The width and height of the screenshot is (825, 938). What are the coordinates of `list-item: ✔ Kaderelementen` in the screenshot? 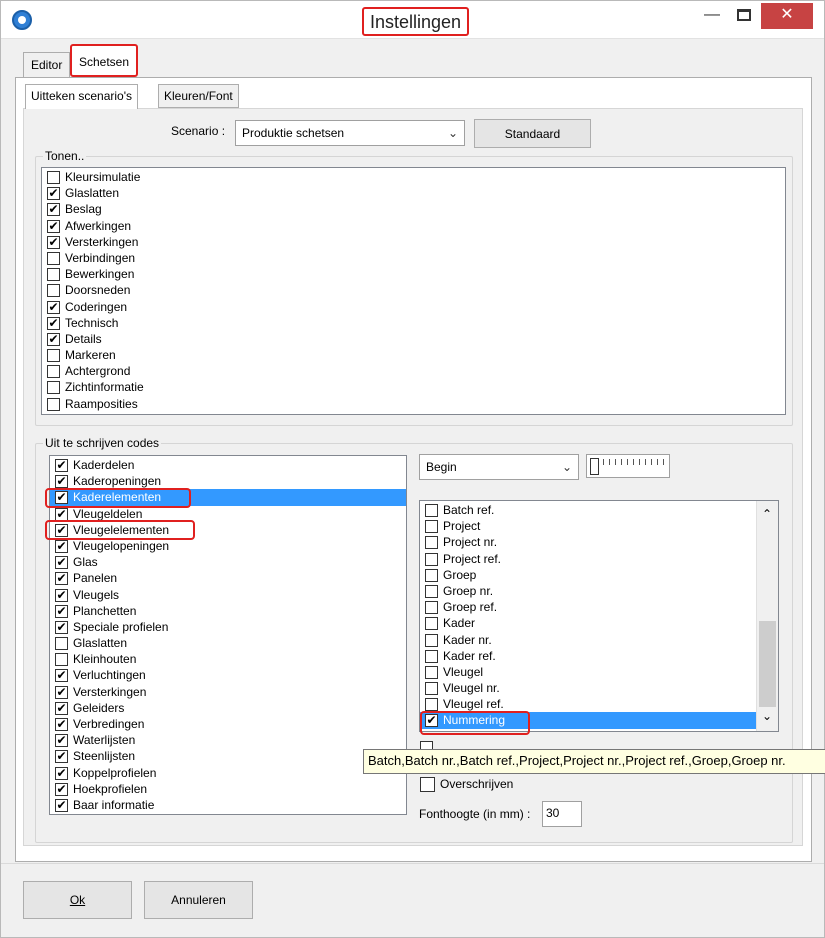 It's located at (228, 497).